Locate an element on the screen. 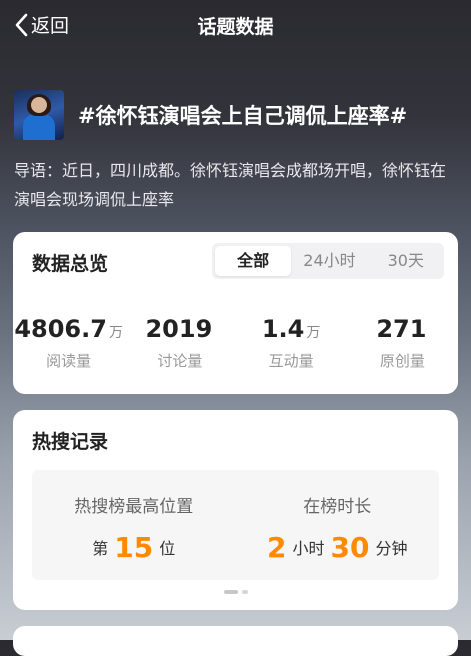  stat-reads: 4806.7 万 阅读量 is located at coordinates (68, 342).